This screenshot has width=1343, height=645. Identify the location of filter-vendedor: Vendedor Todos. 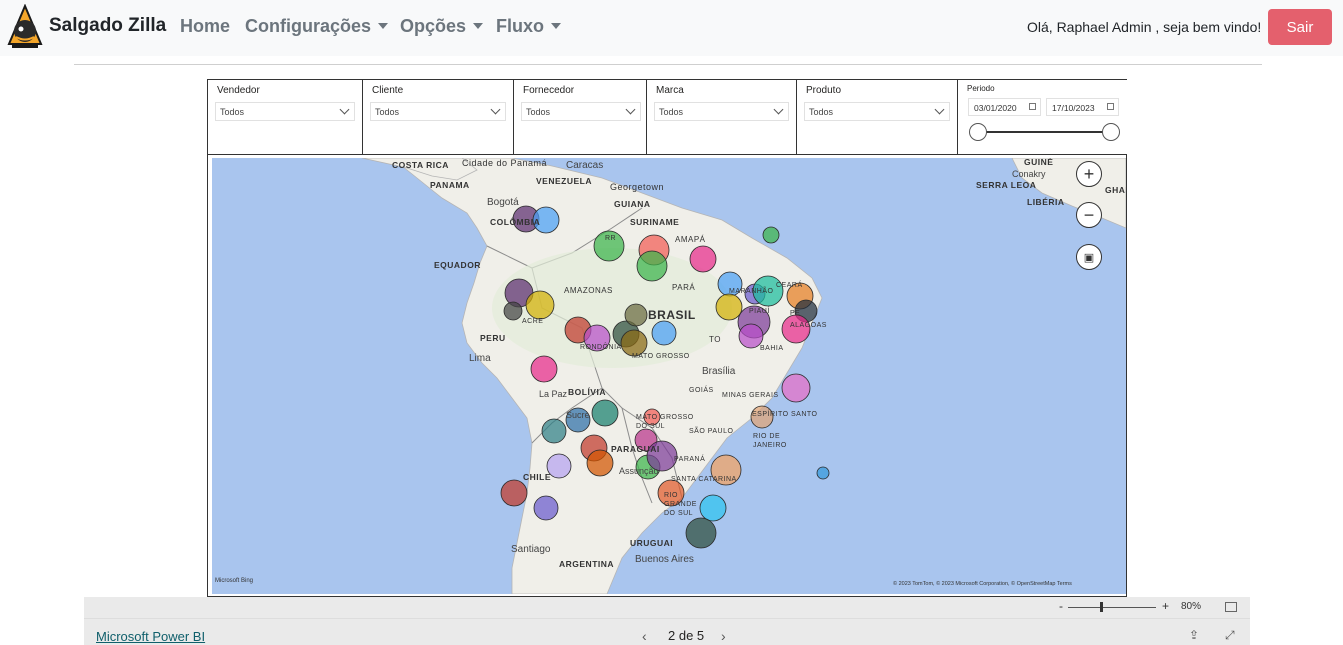
(285, 117).